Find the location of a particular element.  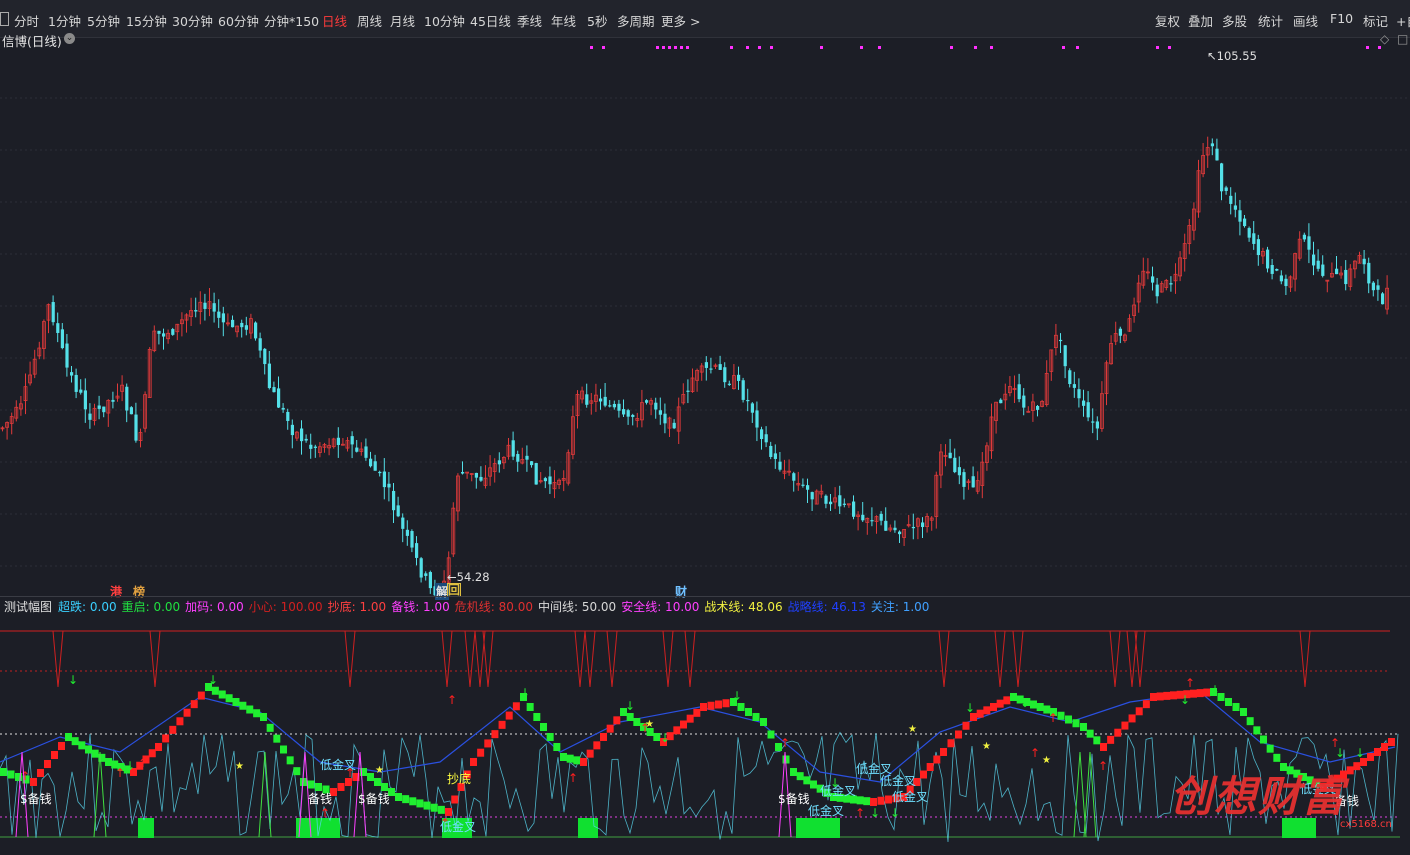

period-tab-10: 10分钟 is located at coordinates (444, 20).